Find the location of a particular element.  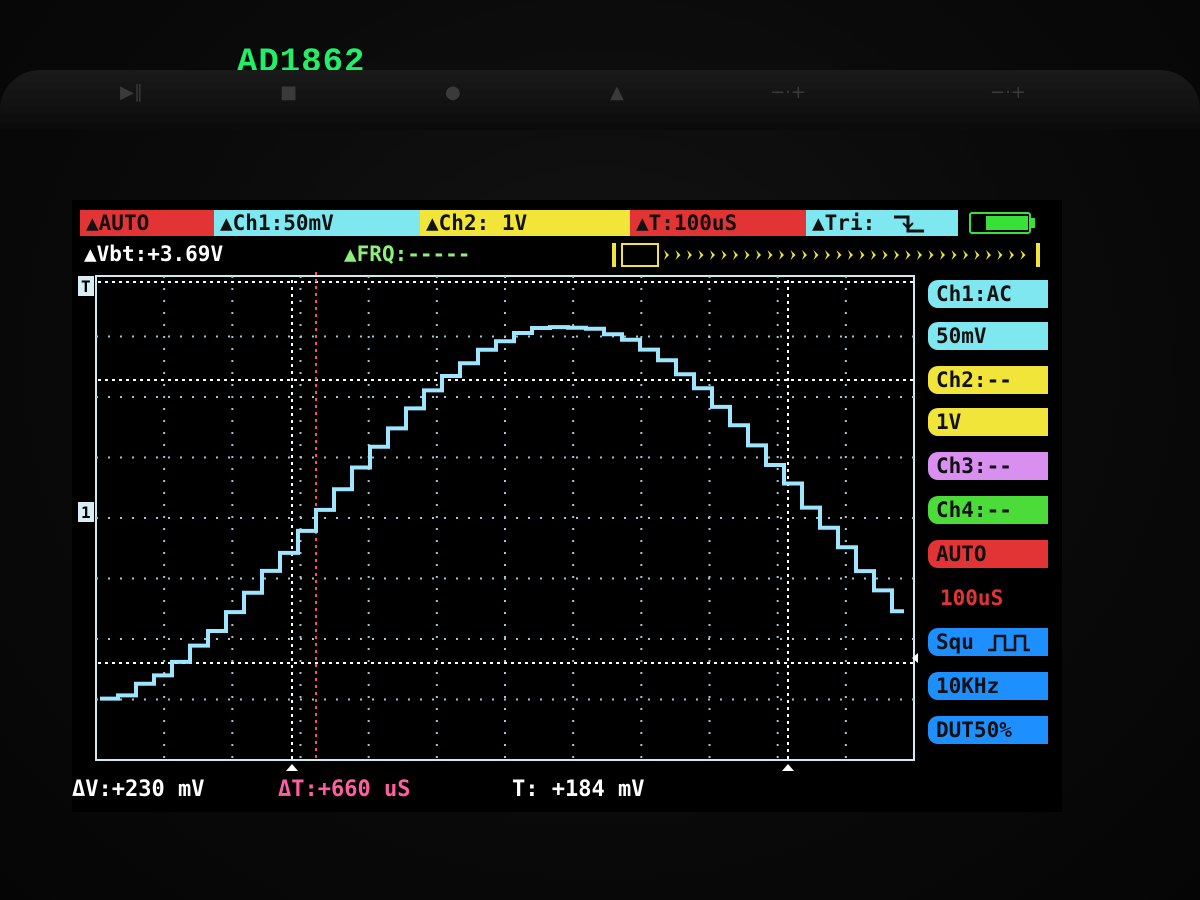

delta-t-readout: ΔT:+660 uS is located at coordinates (344, 789).